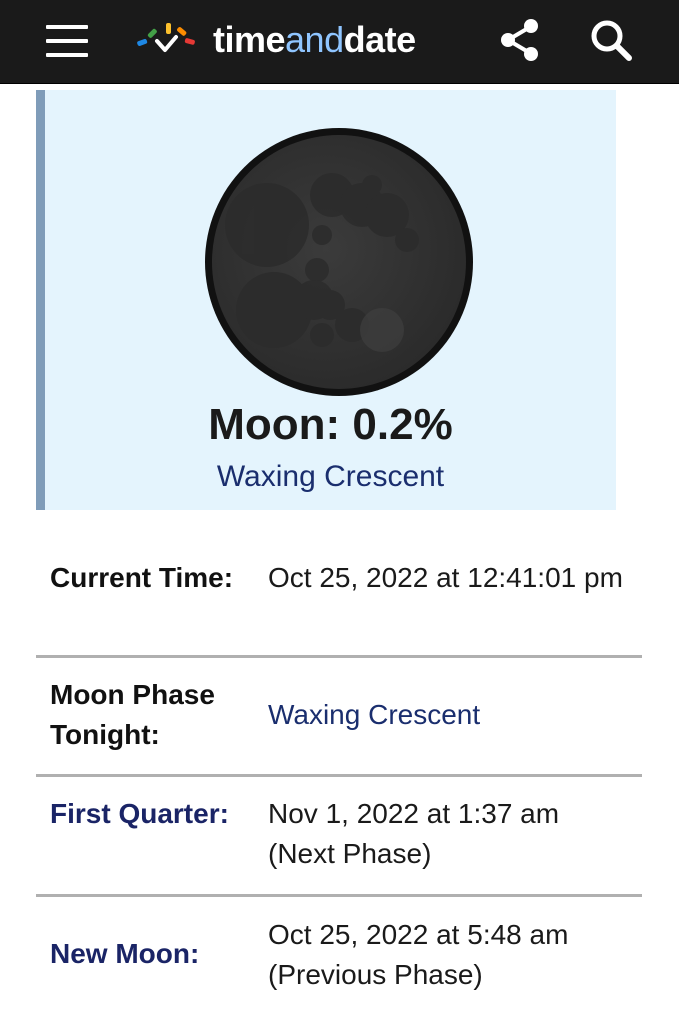 Image resolution: width=679 pixels, height=1024 pixels. Describe the element at coordinates (155, 814) in the screenshot. I see `first-quarter-link: First Quarter:` at that location.